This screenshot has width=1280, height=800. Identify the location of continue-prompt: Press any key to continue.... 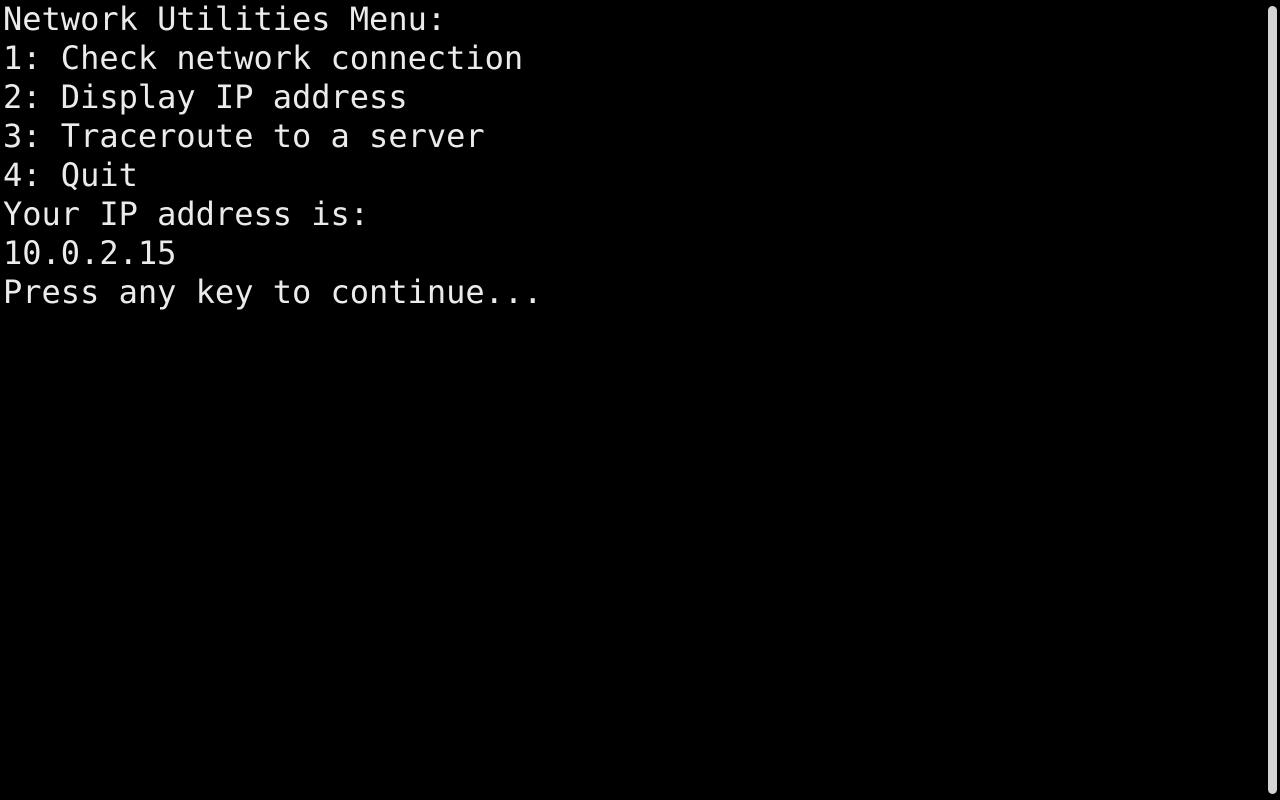
(273, 292).